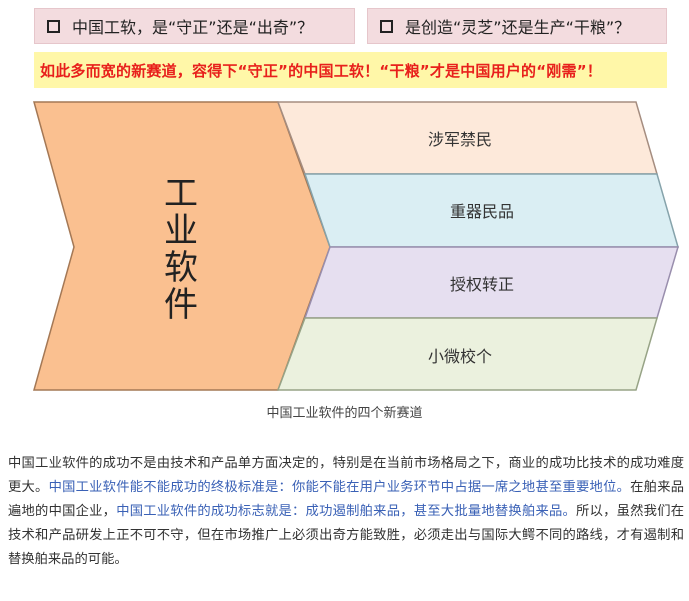 The height and width of the screenshot is (601, 689). I want to click on highlight-text: 中国工业软件的成功标志就是：成功遏制舶来品，甚至大批量地替换舶来品。, so click(346, 511).